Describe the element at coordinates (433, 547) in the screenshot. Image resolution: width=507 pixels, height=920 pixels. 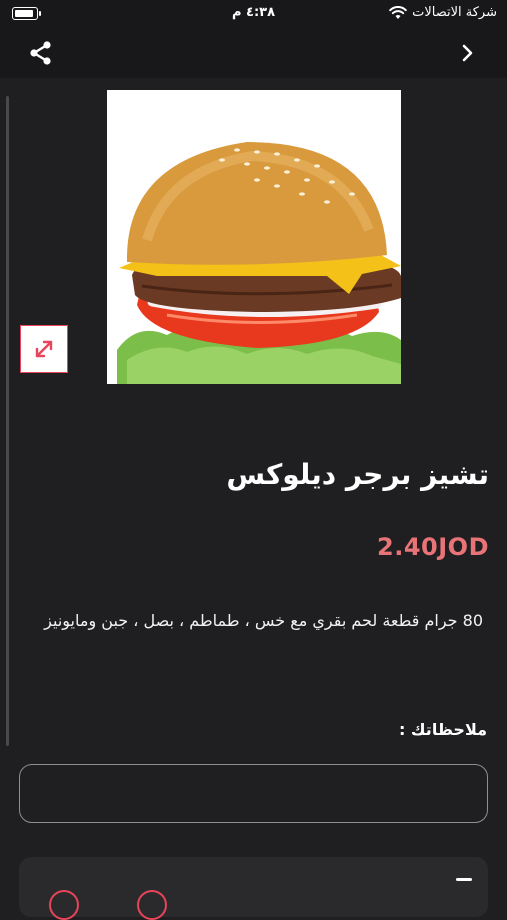
I see `product-price: 2.40JOD` at that location.